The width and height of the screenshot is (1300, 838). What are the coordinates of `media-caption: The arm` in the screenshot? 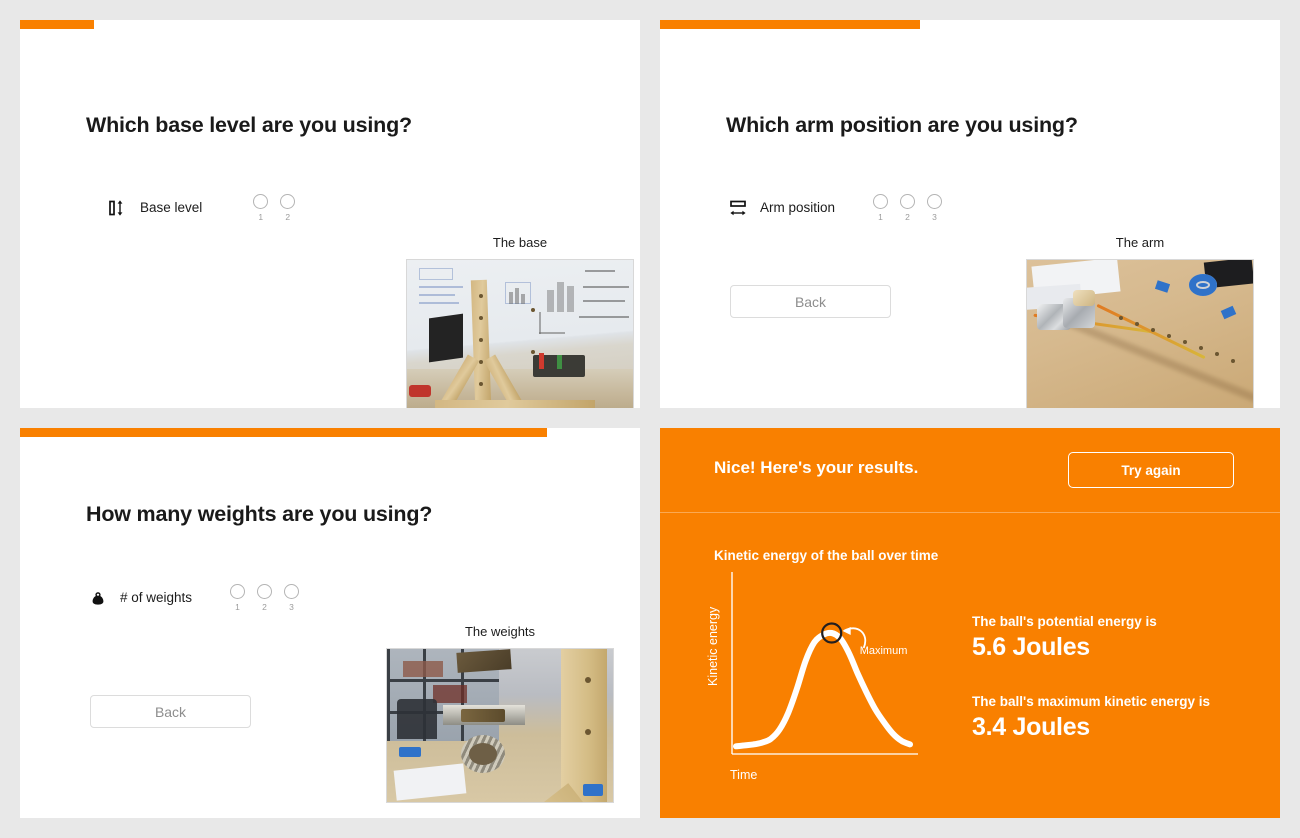 It's located at (1140, 242).